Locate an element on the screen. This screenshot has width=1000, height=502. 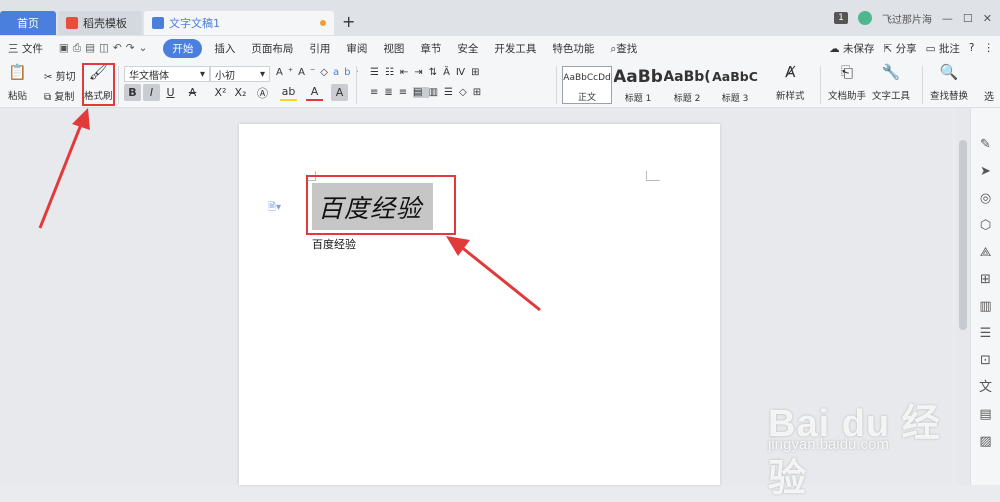
arrow-to-format-painter is located at coordinates (61, 175).